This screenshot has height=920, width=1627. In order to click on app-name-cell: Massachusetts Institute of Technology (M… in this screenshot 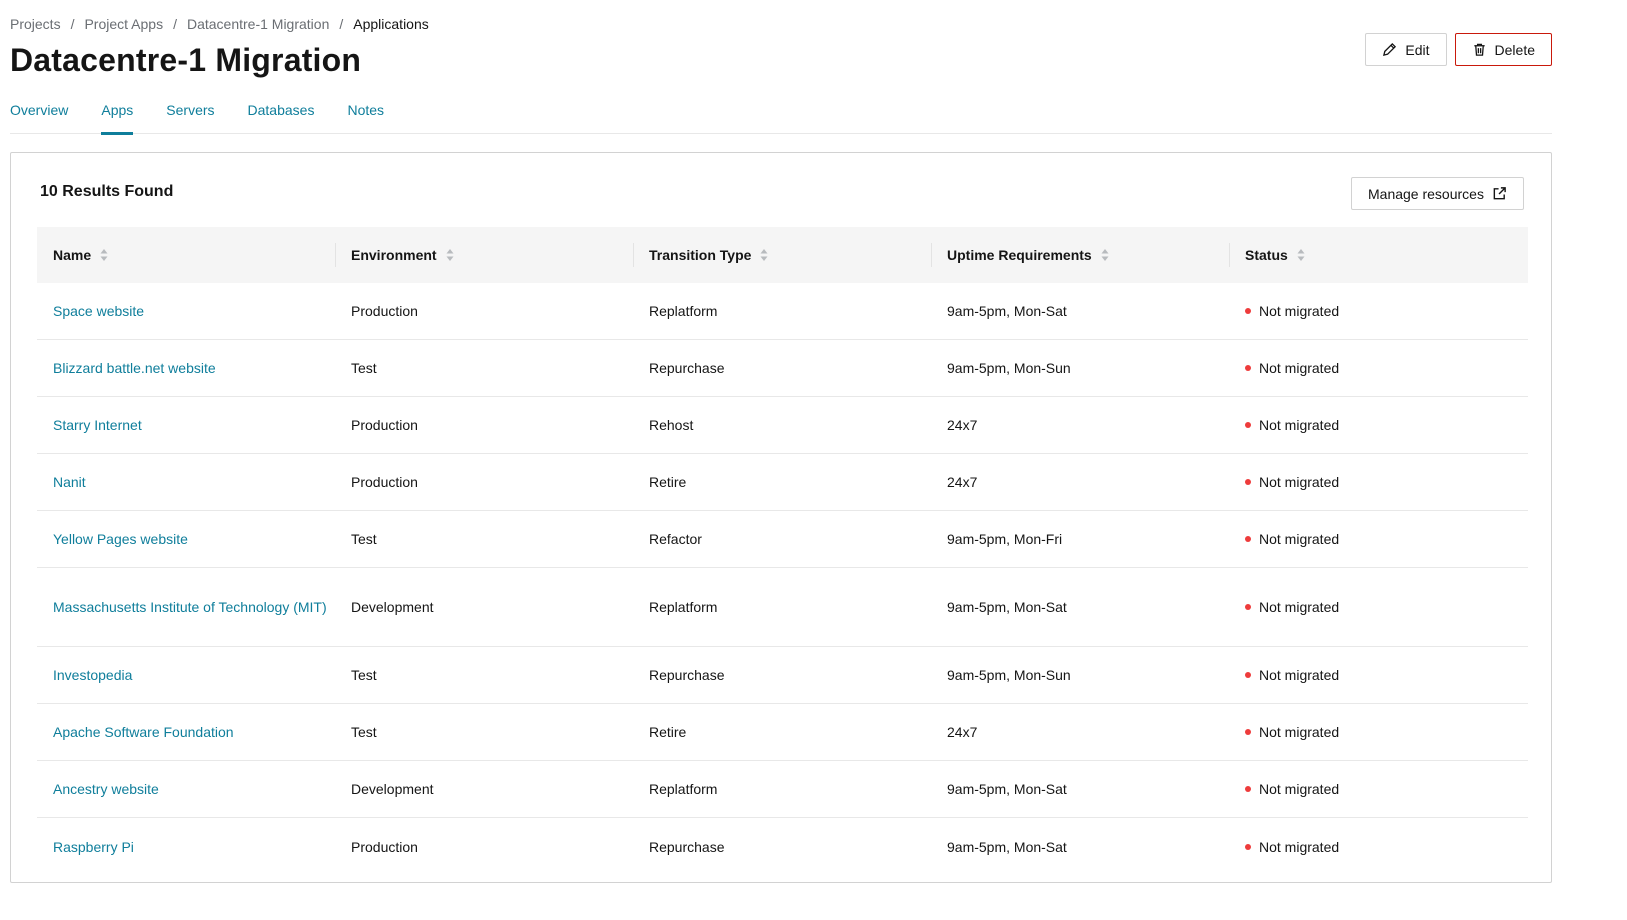, I will do `click(186, 607)`.